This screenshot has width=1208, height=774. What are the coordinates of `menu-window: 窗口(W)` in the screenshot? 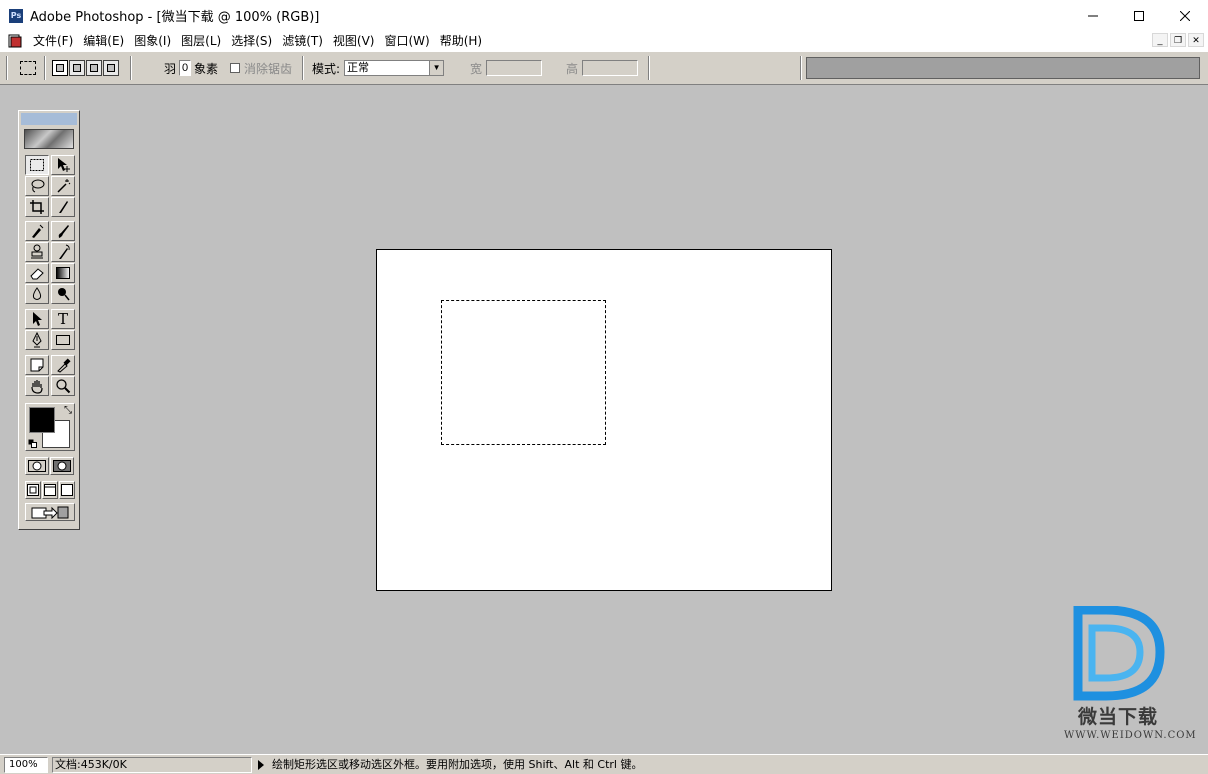 It's located at (406, 41).